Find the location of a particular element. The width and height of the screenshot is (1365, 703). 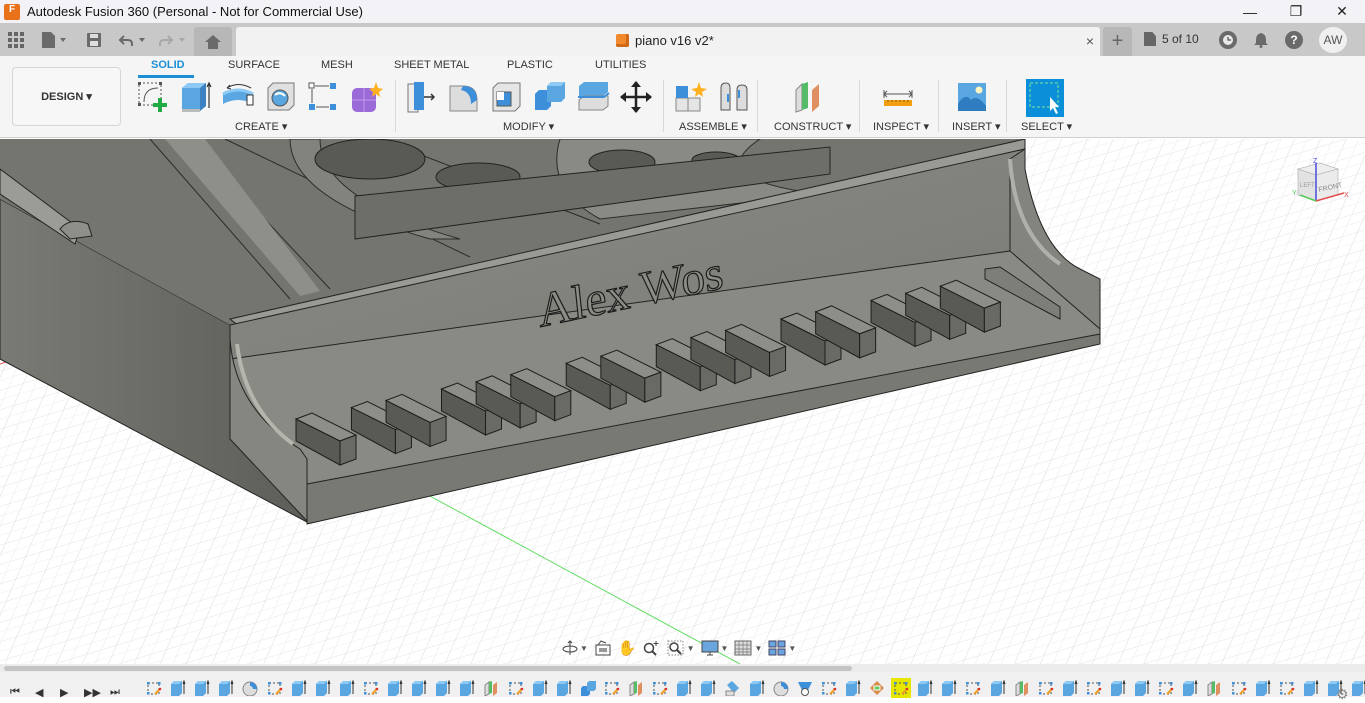

timeline-feature-combine is located at coordinates (588, 688).